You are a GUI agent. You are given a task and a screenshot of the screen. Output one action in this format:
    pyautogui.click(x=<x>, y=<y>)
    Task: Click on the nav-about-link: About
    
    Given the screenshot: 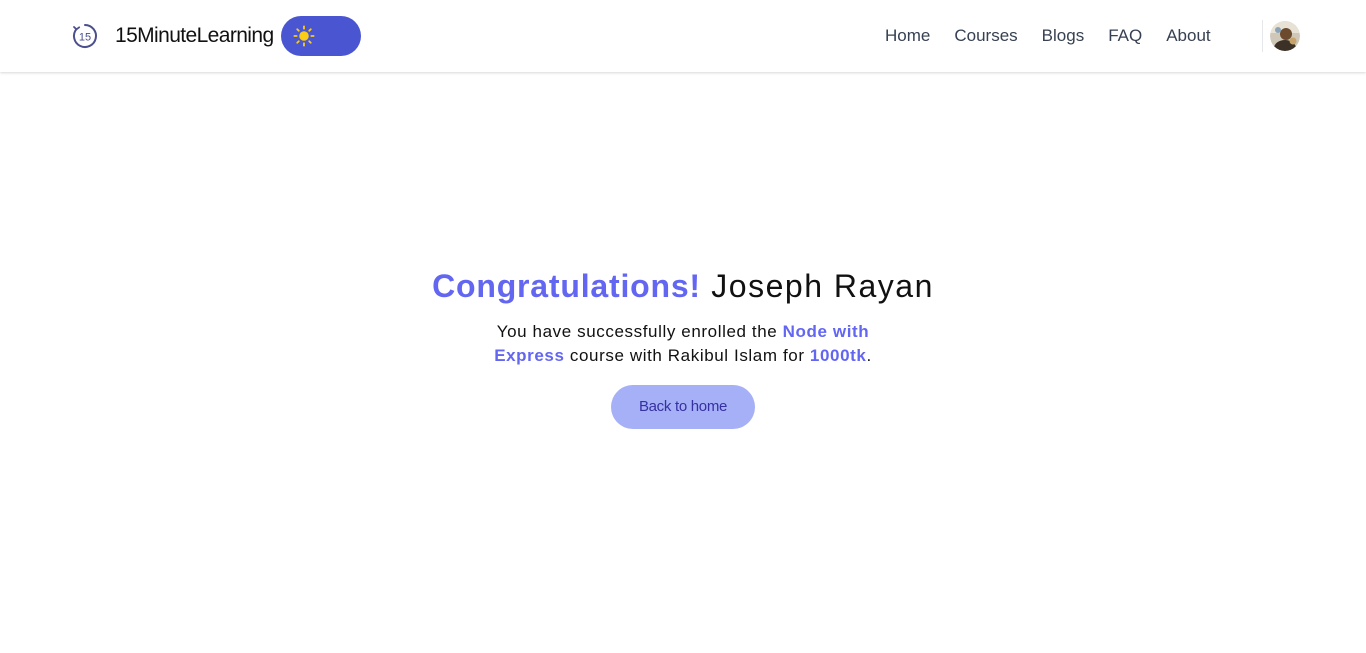 What is the action you would take?
    pyautogui.click(x=1188, y=36)
    